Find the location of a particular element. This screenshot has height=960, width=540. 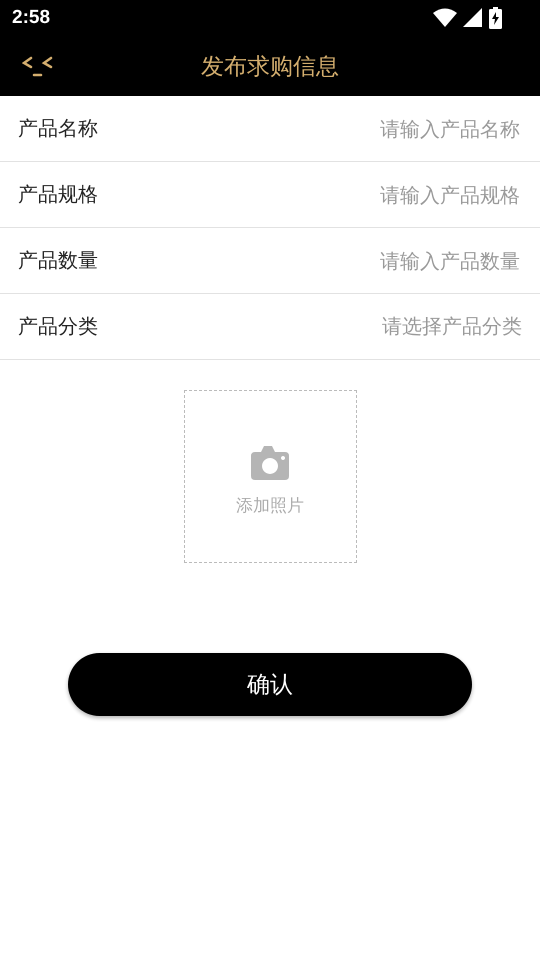

wifi-icon is located at coordinates (445, 18).